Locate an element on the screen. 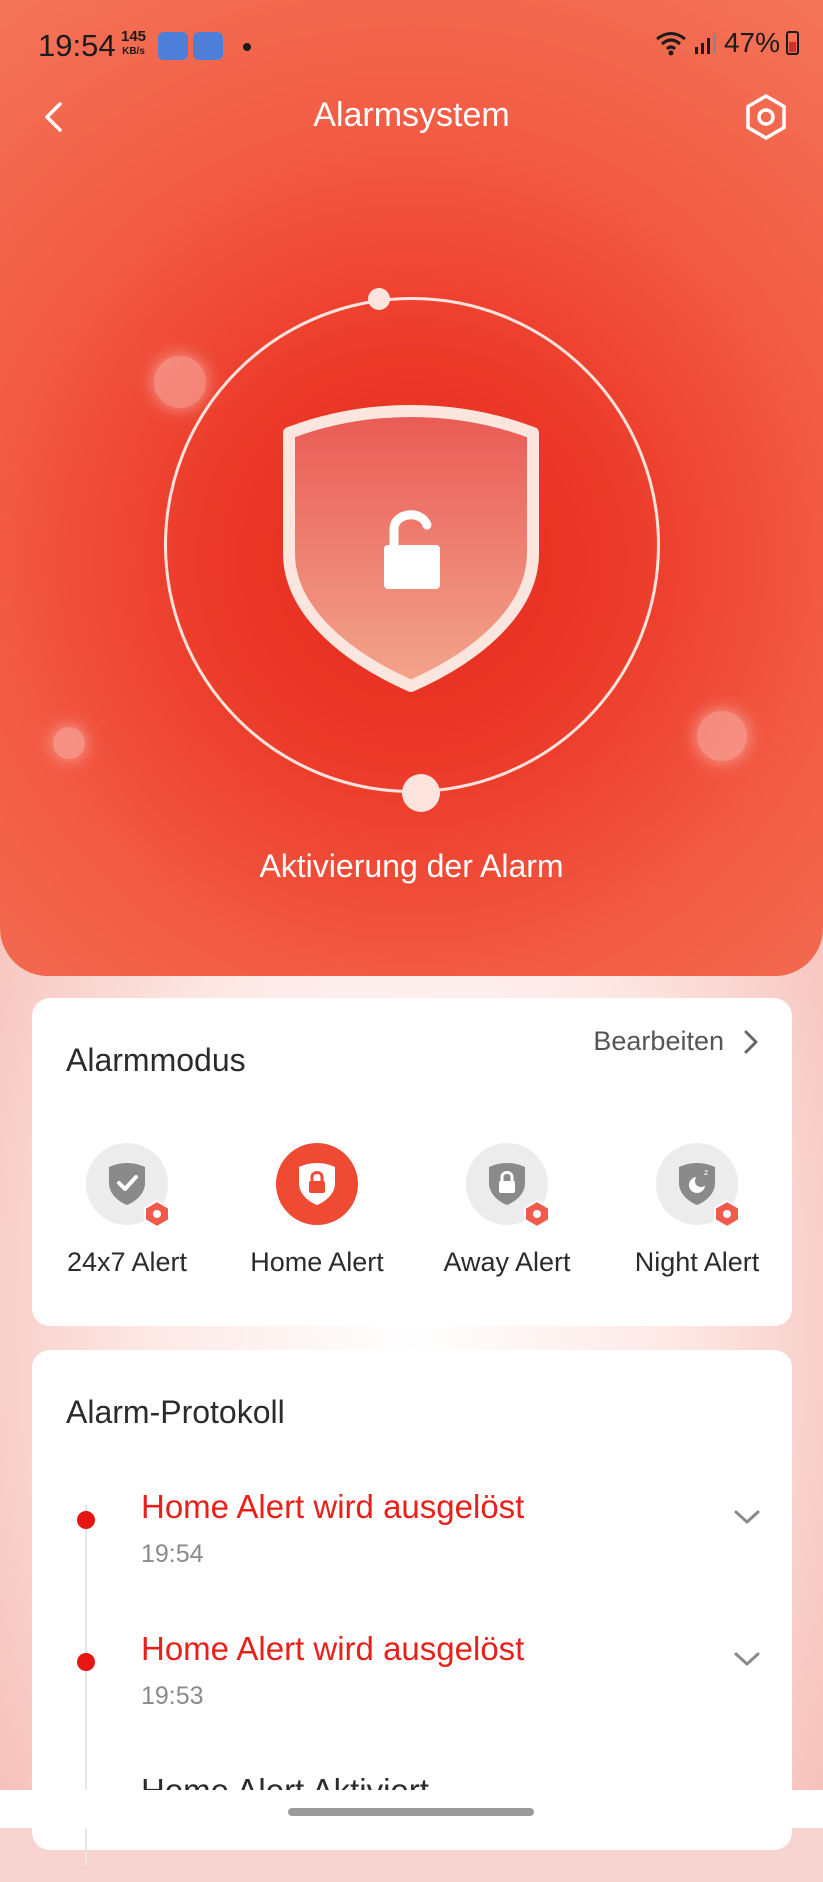  mode-24x7-alert: 24x7 Alert is located at coordinates (127, 1210).